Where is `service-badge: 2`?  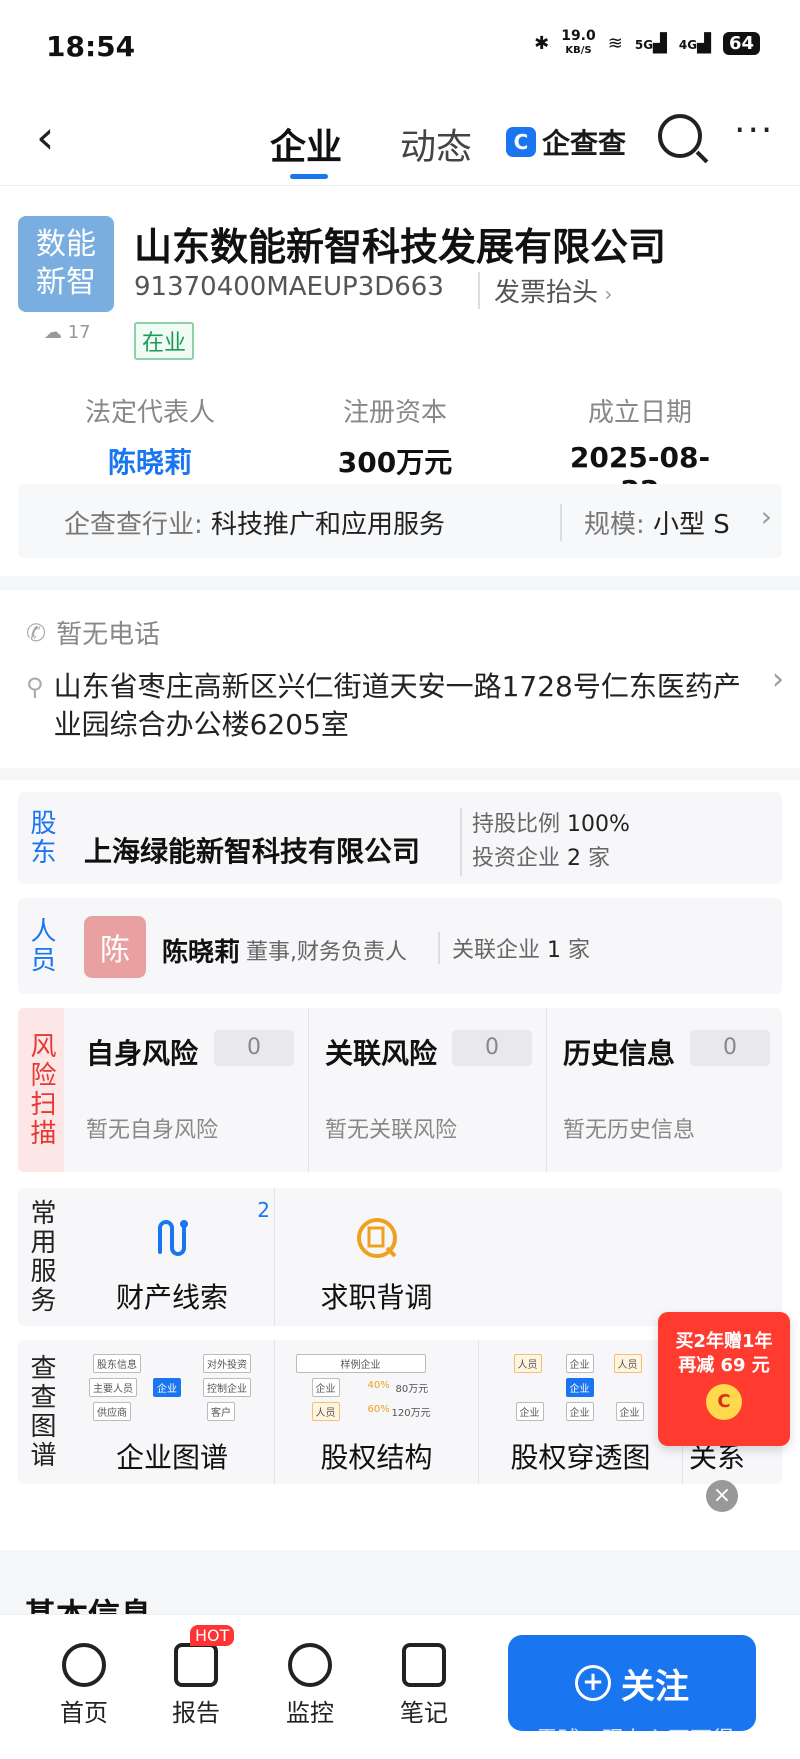 service-badge: 2 is located at coordinates (263, 1210).